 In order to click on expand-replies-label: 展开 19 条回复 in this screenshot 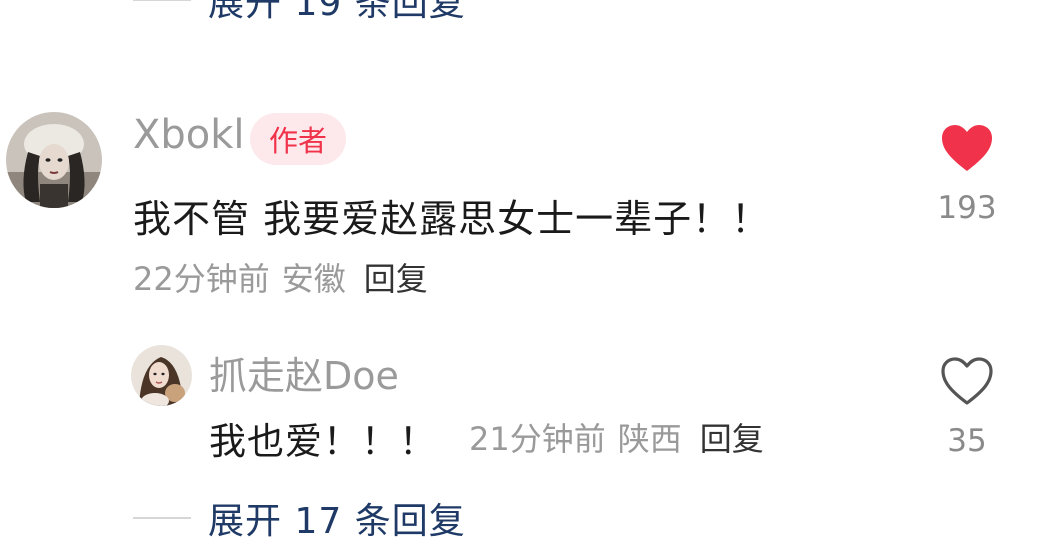, I will do `click(337, 12)`.